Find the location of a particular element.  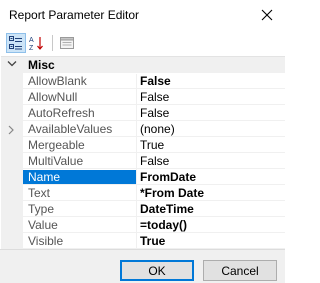

property-value: =today() is located at coordinates (211, 225).